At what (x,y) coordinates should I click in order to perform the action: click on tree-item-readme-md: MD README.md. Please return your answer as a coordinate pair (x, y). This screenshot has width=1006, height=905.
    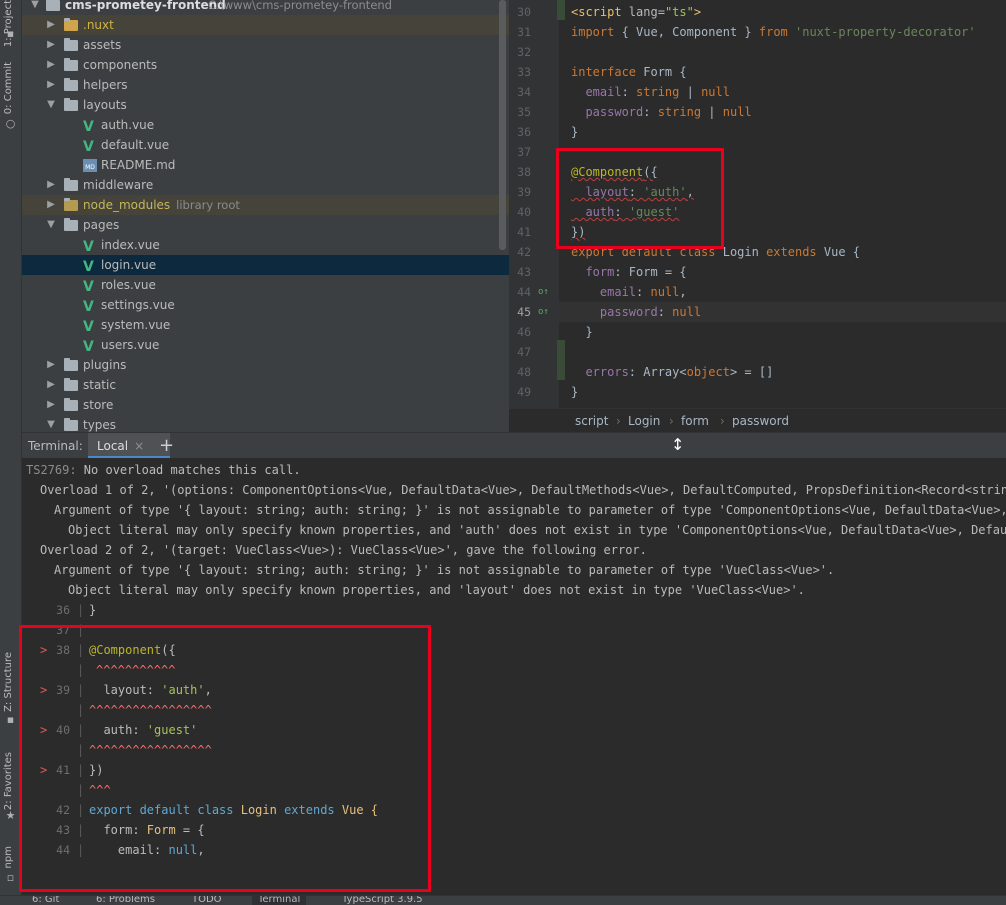
    Looking at the image, I should click on (265, 165).